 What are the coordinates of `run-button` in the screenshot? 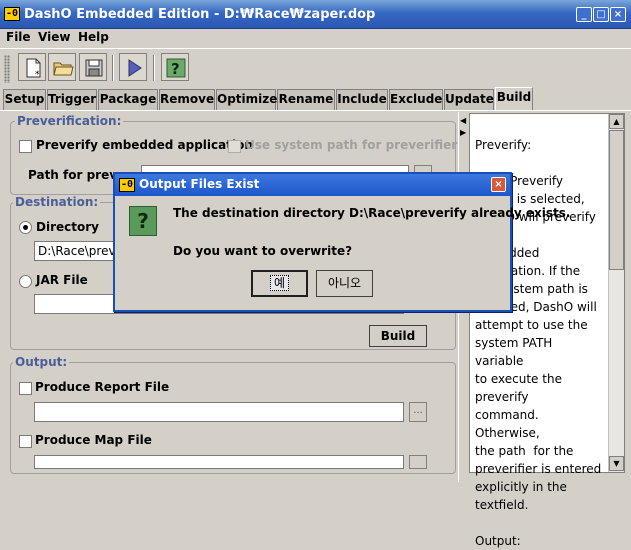 It's located at (133, 67).